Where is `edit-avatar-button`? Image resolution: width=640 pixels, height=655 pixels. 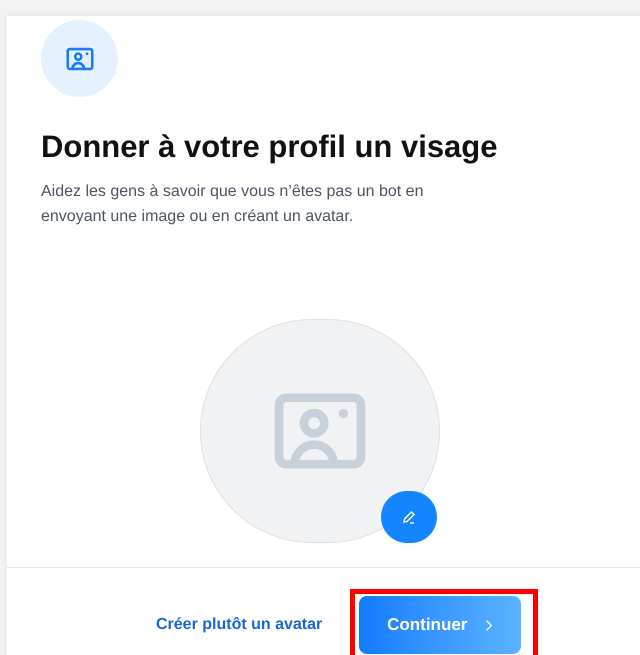
edit-avatar-button is located at coordinates (409, 517).